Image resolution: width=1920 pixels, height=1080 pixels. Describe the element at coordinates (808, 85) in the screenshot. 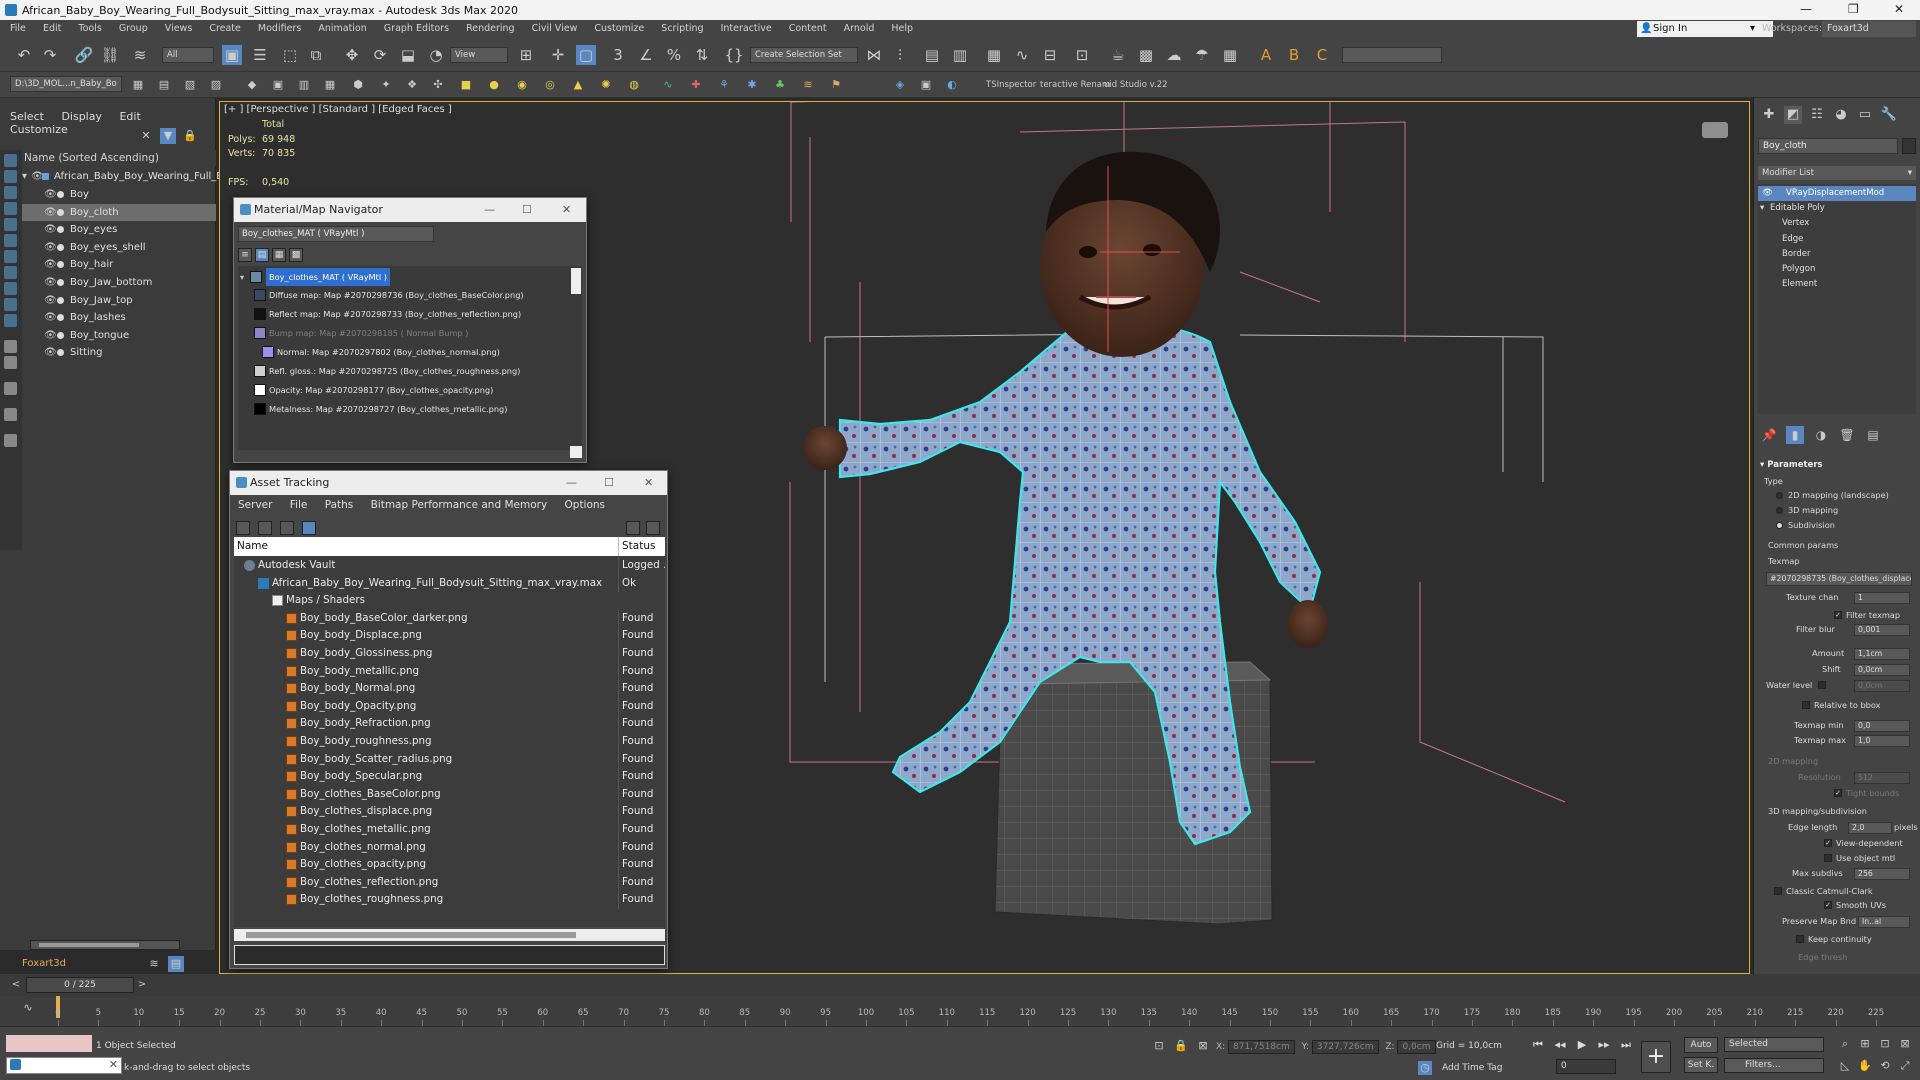

I see `fur-icon: ≋` at that location.